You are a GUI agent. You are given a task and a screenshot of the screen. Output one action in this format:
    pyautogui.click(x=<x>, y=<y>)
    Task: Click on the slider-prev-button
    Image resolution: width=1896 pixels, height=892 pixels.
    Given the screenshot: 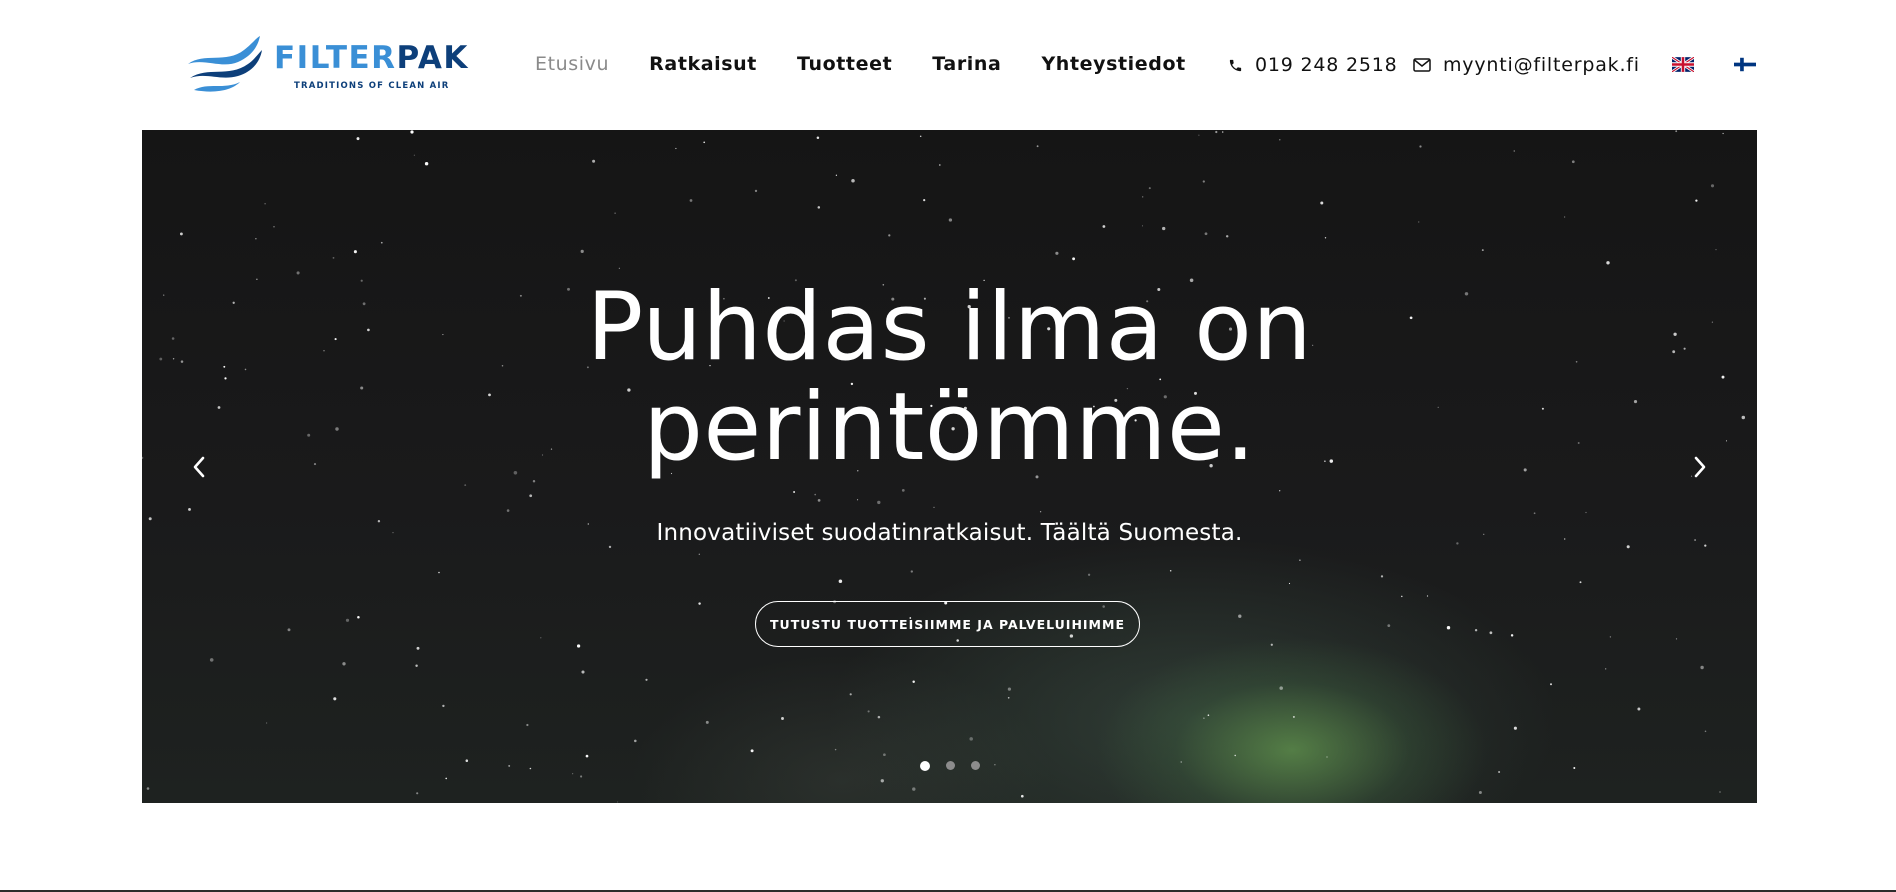 What is the action you would take?
    pyautogui.click(x=199, y=467)
    